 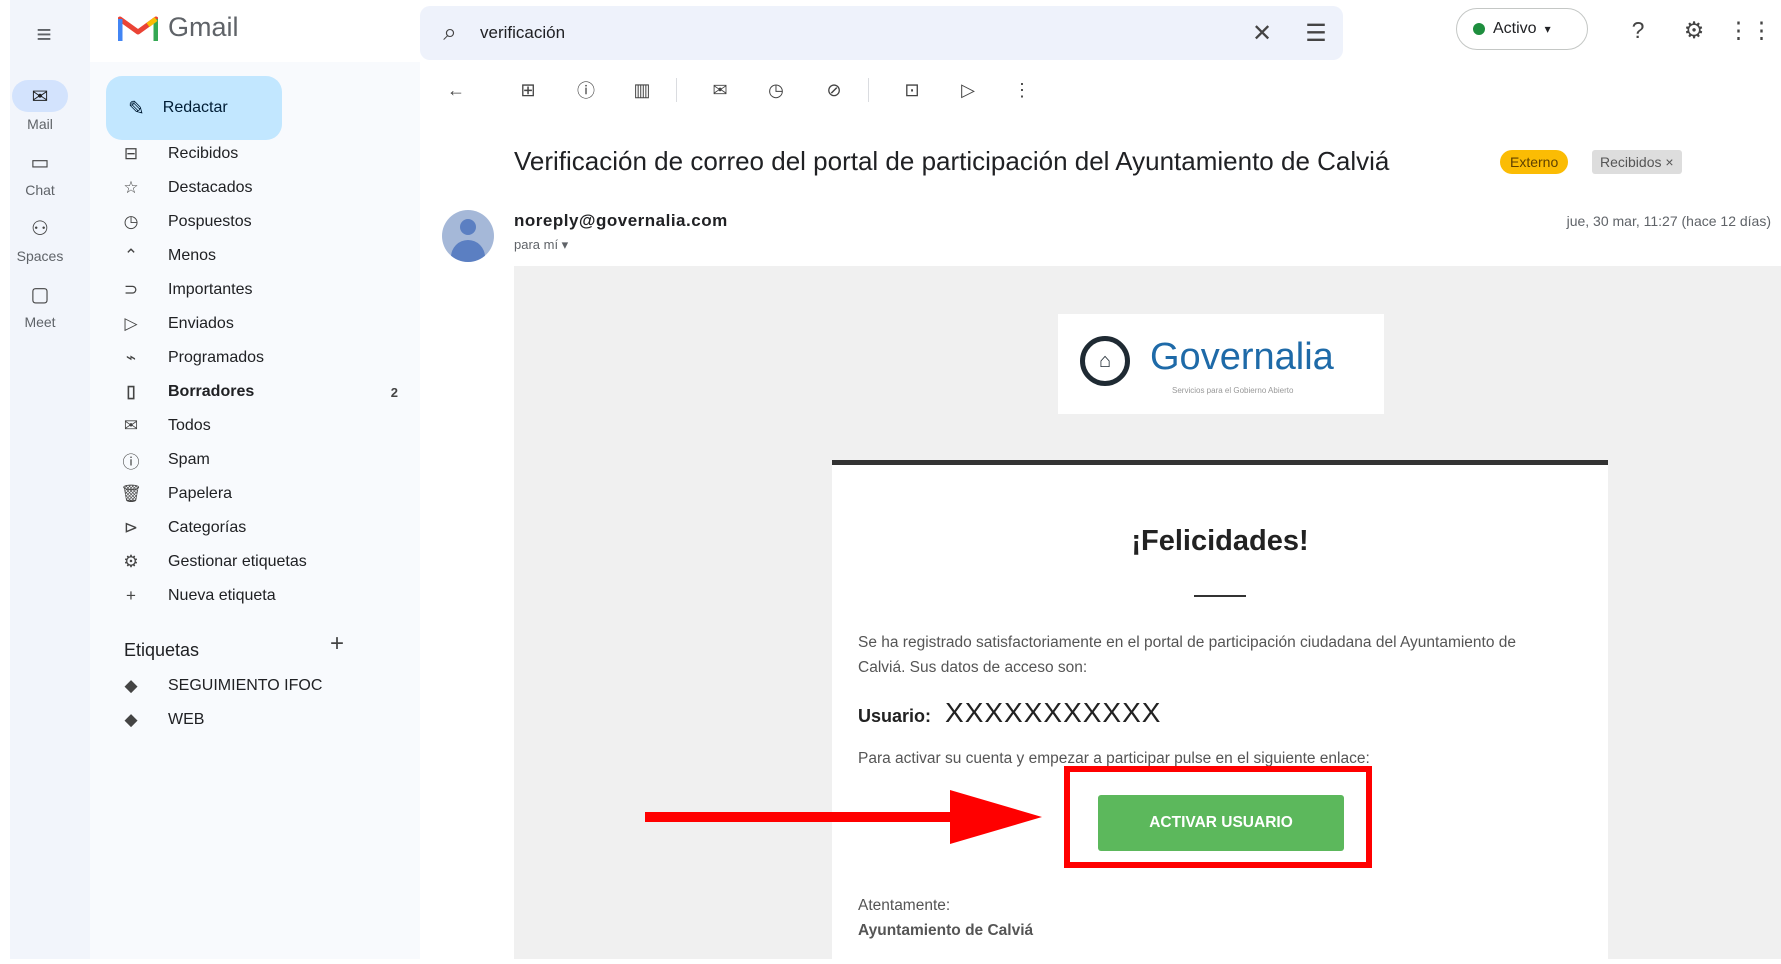 I want to click on rail-meet-label: Meet, so click(x=40, y=322).